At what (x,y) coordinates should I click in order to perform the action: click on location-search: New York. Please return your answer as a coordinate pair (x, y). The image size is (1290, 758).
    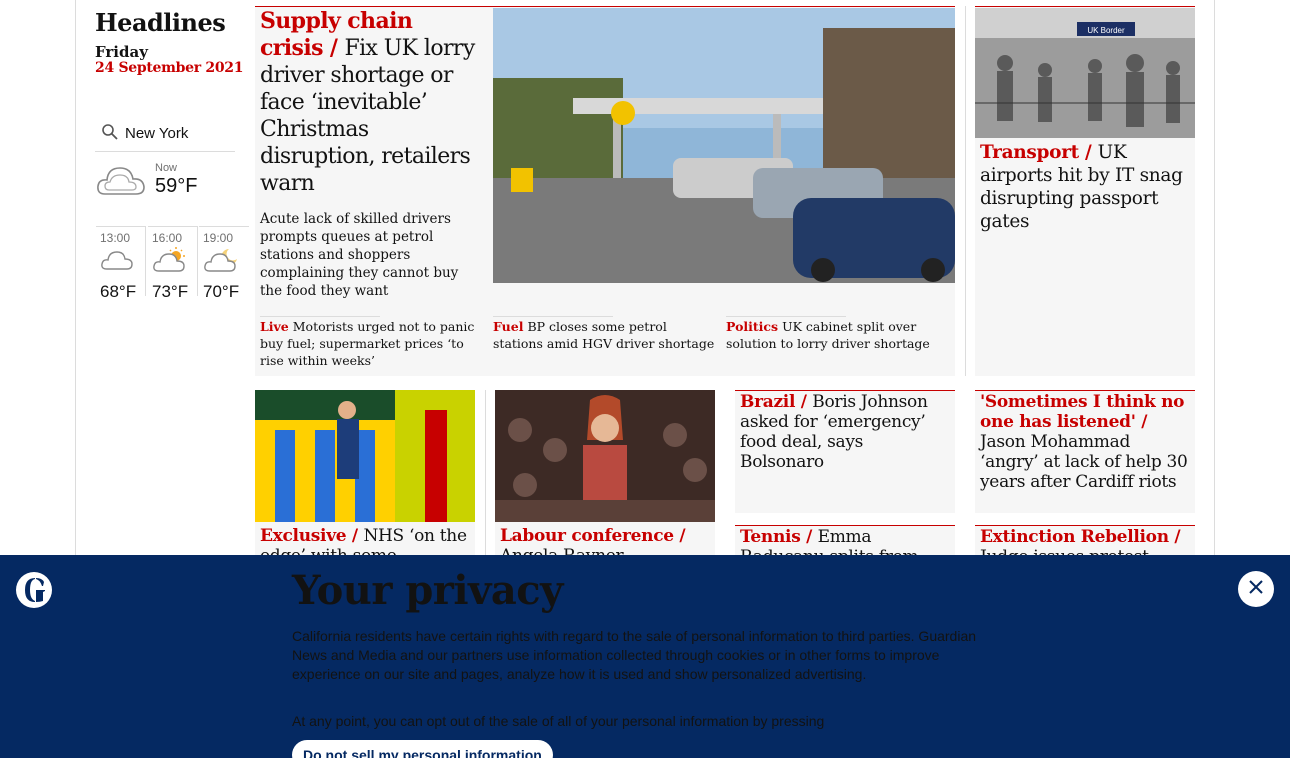
    Looking at the image, I should click on (165, 134).